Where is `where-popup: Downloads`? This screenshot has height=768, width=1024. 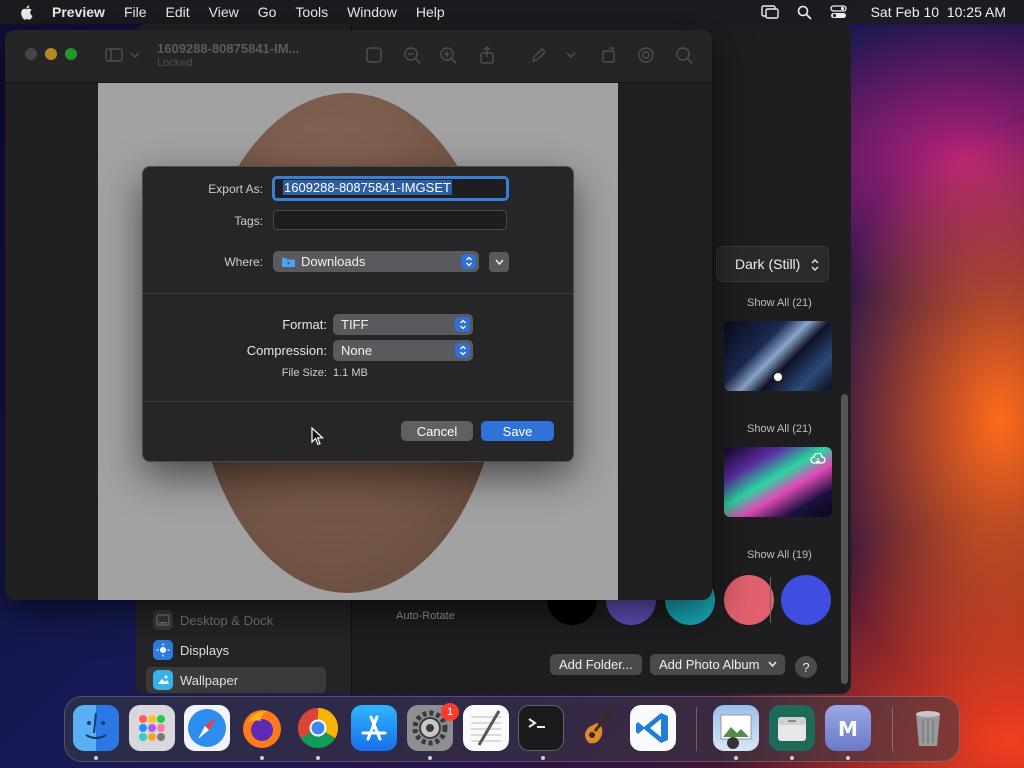 where-popup: Downloads is located at coordinates (376, 261).